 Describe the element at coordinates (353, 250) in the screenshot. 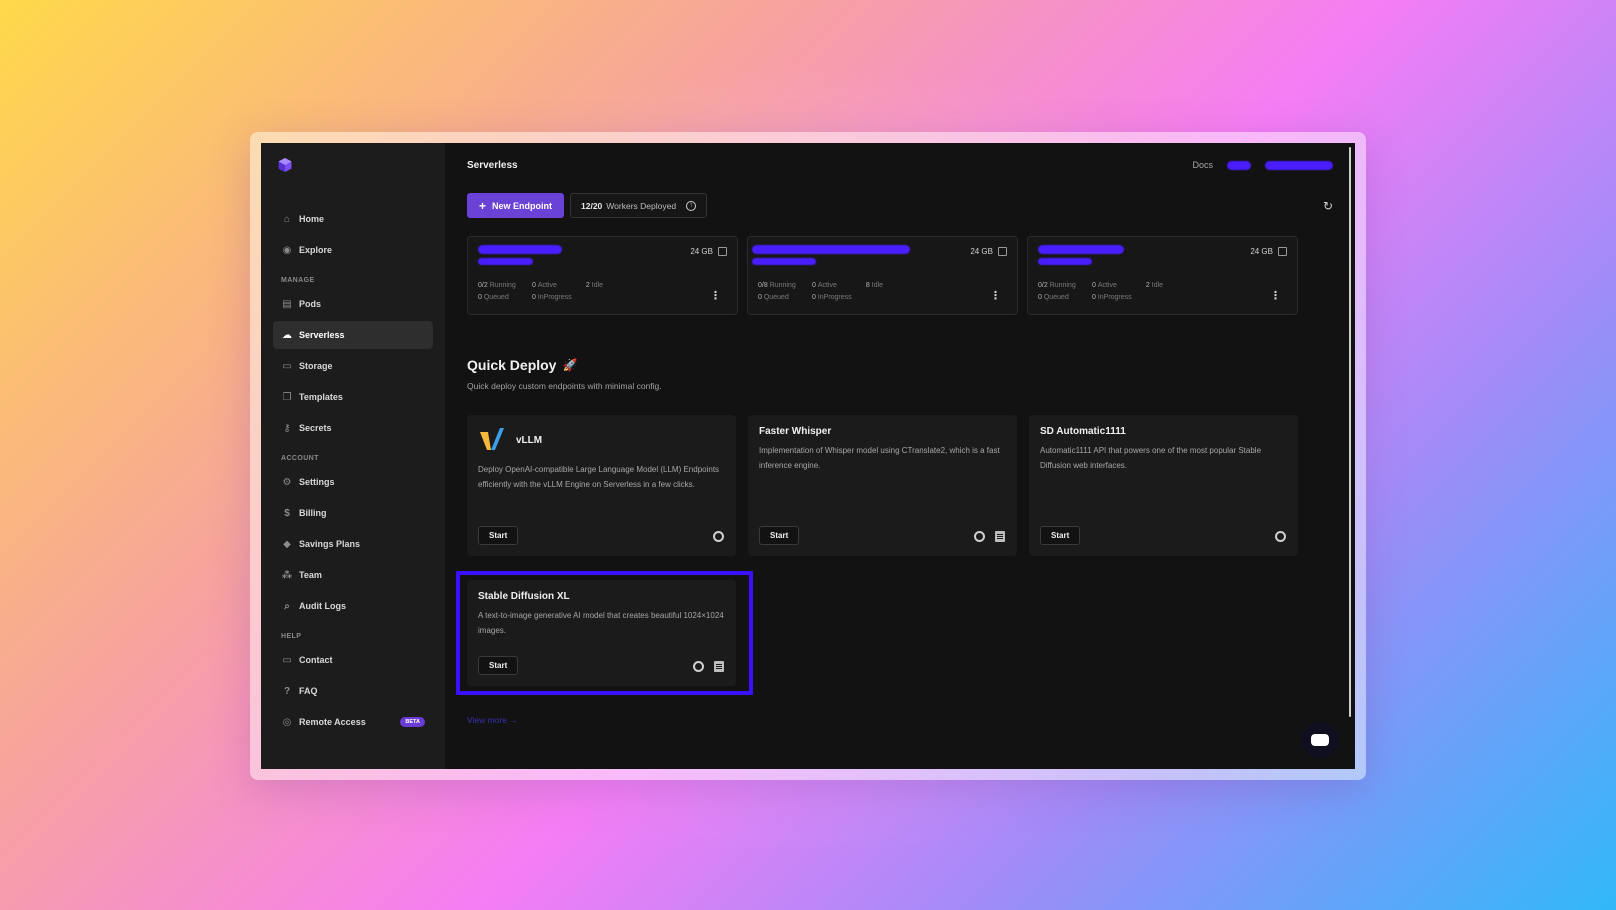

I see `sidebar-item-explore: ◉ Explore` at that location.